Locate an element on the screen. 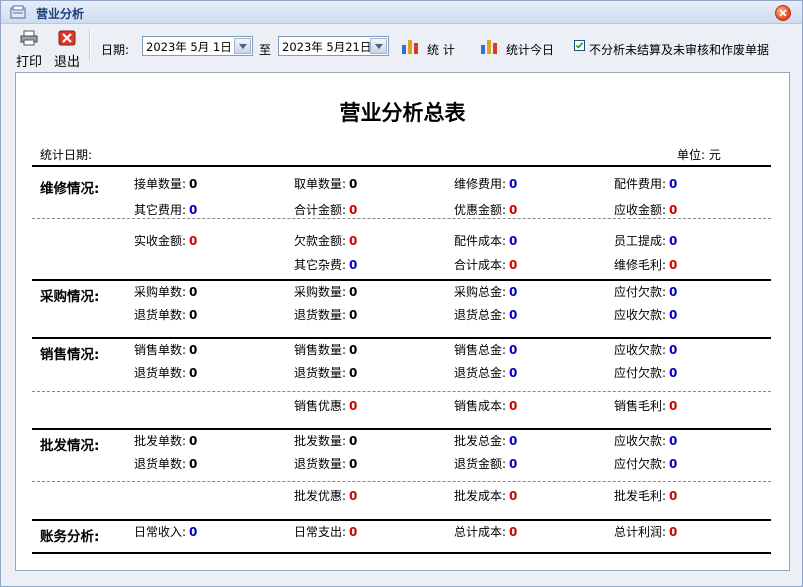 The image size is (803, 587). field-label: 取单数量: is located at coordinates (320, 184).